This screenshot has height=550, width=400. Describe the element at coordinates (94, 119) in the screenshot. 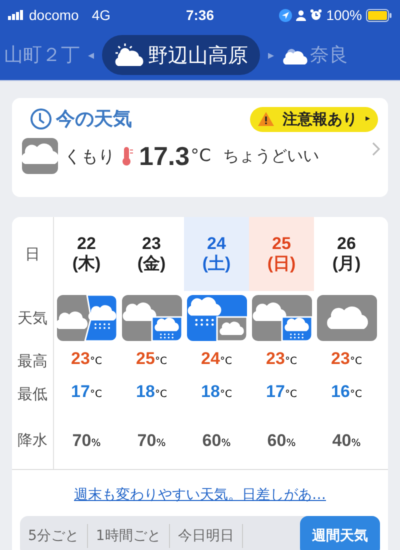

I see `current-weather-title: 今の天気` at that location.